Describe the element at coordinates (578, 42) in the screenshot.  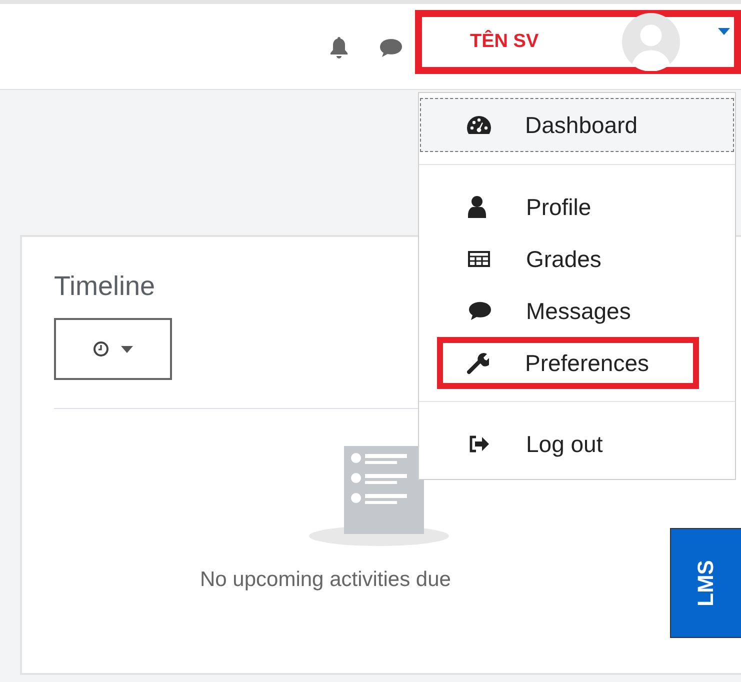
I see `user-menu-toggle: TÊN SV` at that location.